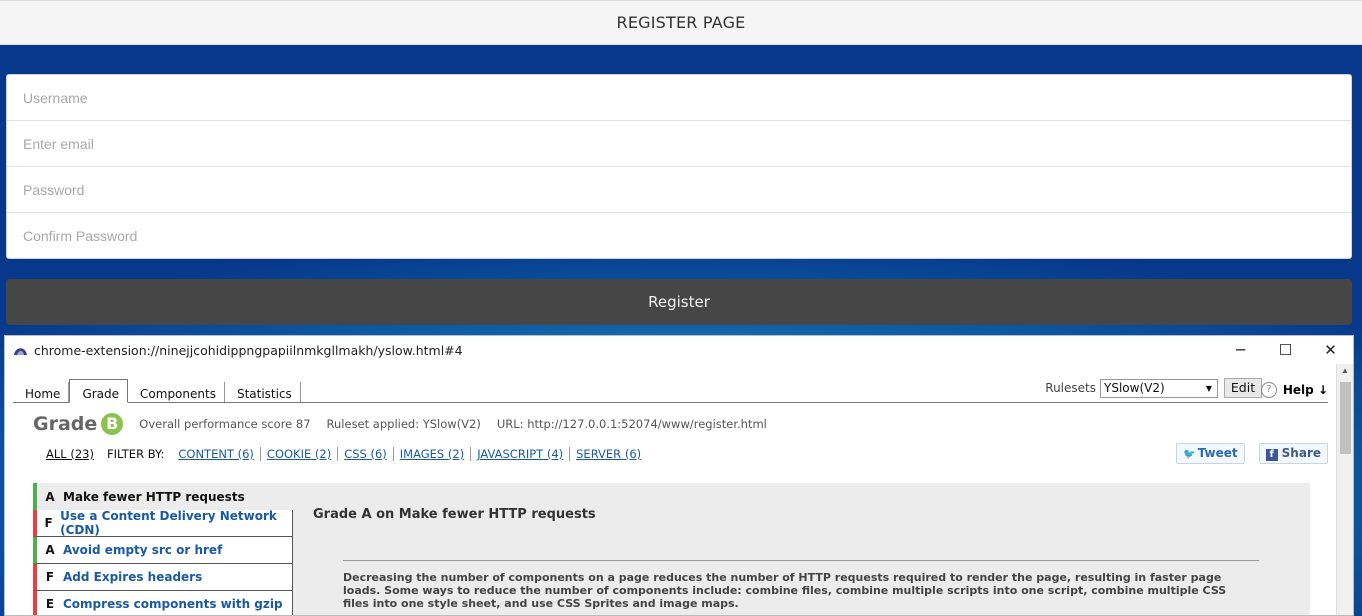 The width and height of the screenshot is (1362, 616). I want to click on rule-item: A Make fewer HTTP requests, so click(163, 496).